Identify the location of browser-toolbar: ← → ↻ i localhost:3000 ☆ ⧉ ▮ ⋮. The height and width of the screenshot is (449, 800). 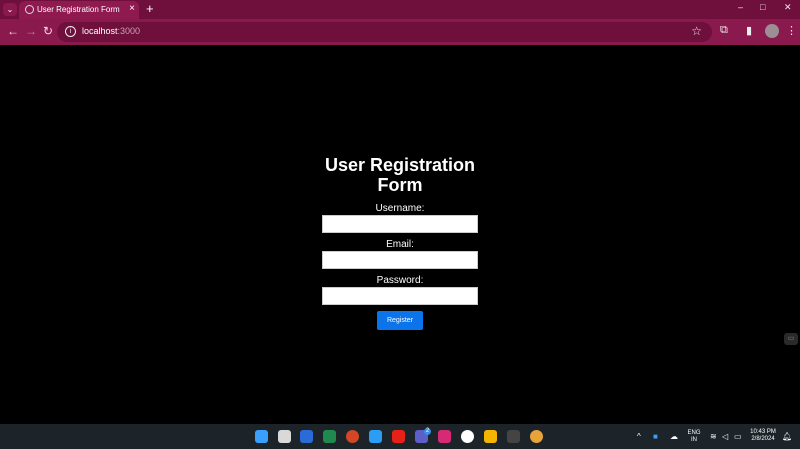
(400, 32).